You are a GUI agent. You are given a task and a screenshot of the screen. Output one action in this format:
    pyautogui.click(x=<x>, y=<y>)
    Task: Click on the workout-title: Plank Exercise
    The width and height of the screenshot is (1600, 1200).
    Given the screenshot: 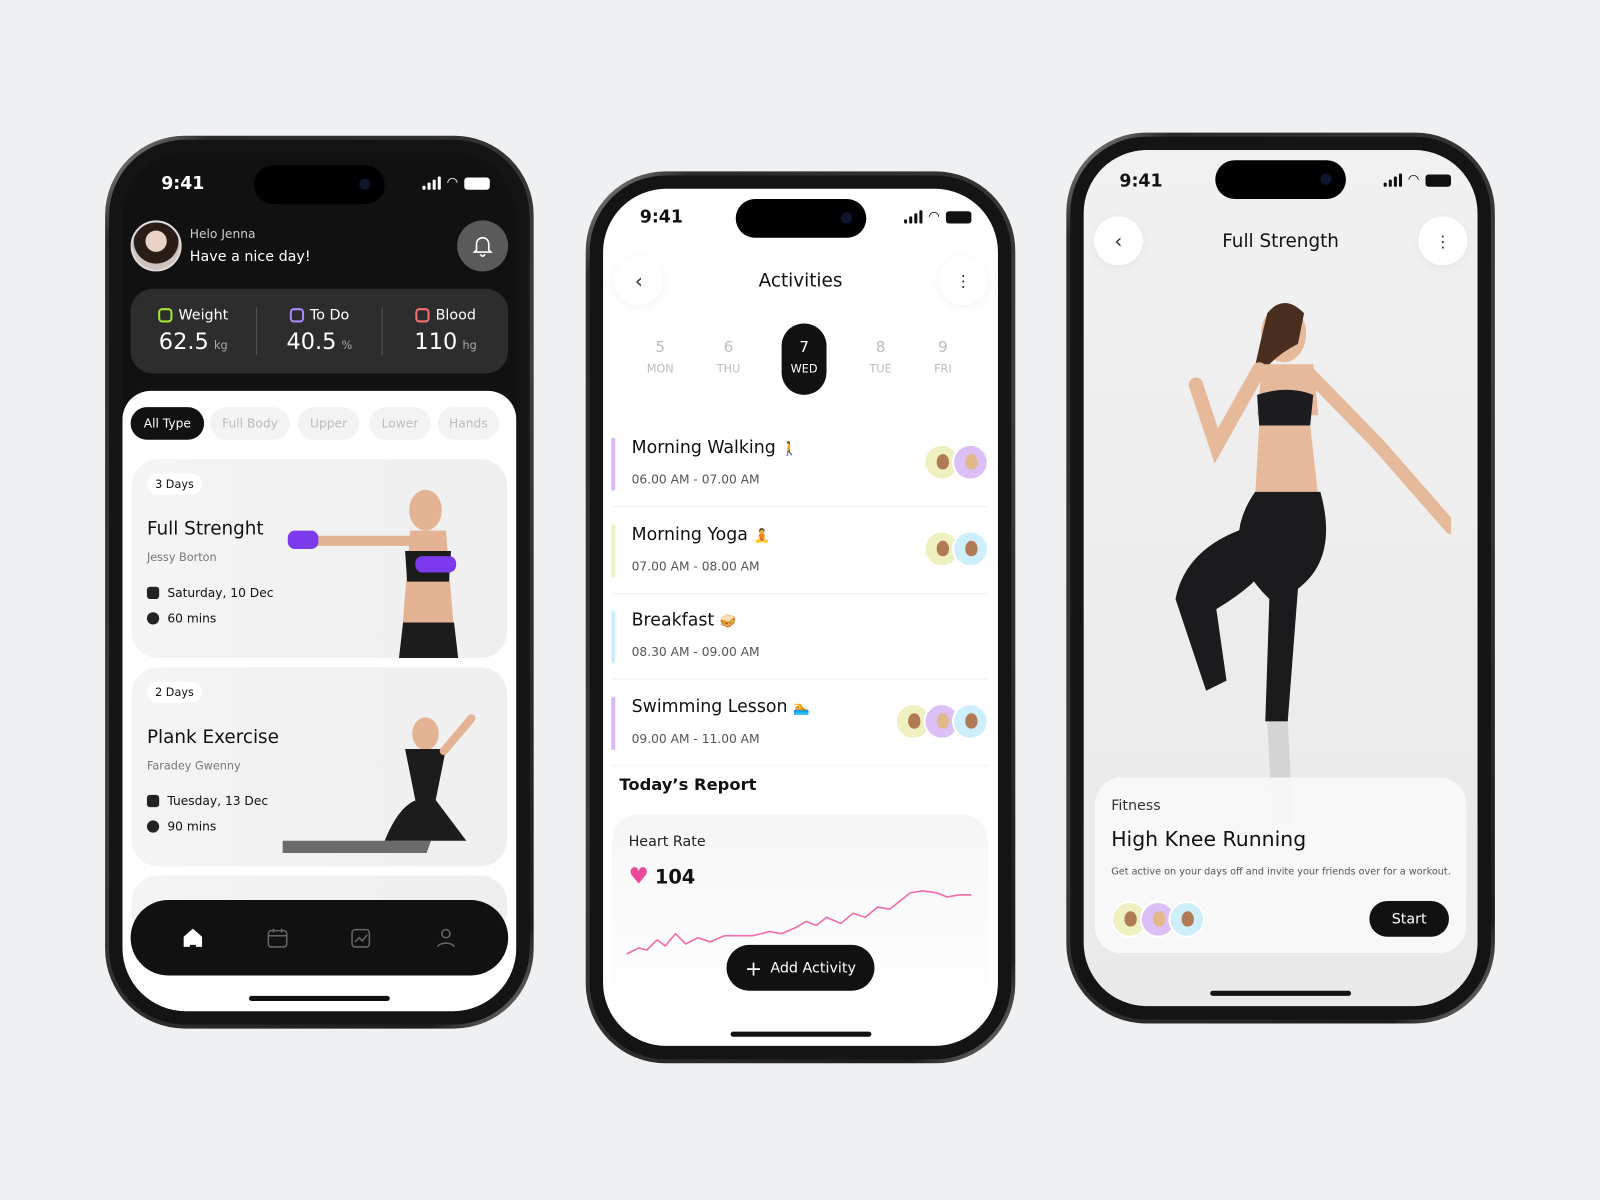 What is the action you would take?
    pyautogui.click(x=212, y=737)
    